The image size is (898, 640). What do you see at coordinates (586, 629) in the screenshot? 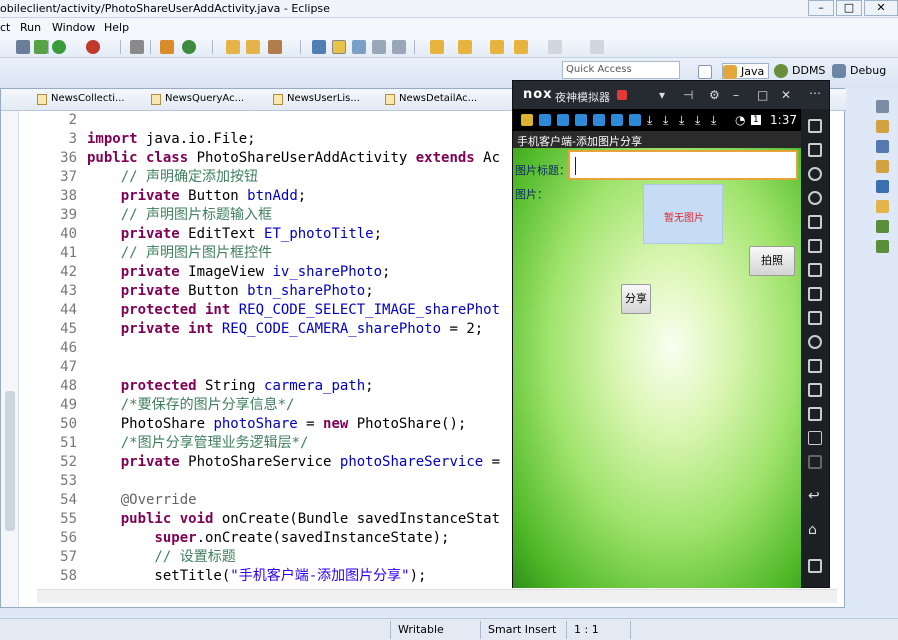
I see `status-cursor-position: 1` at bounding box center [586, 629].